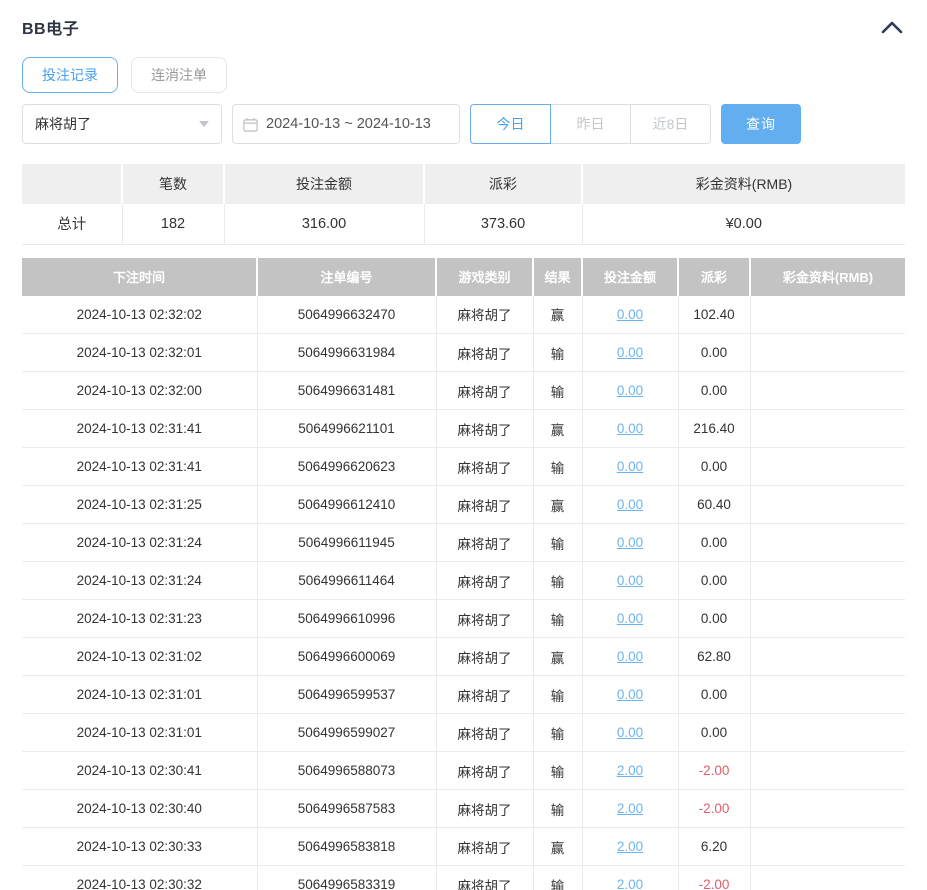 Image resolution: width=927 pixels, height=890 pixels. What do you see at coordinates (140, 390) in the screenshot?
I see `bet-time: 2024-10-13 02:32:00` at bounding box center [140, 390].